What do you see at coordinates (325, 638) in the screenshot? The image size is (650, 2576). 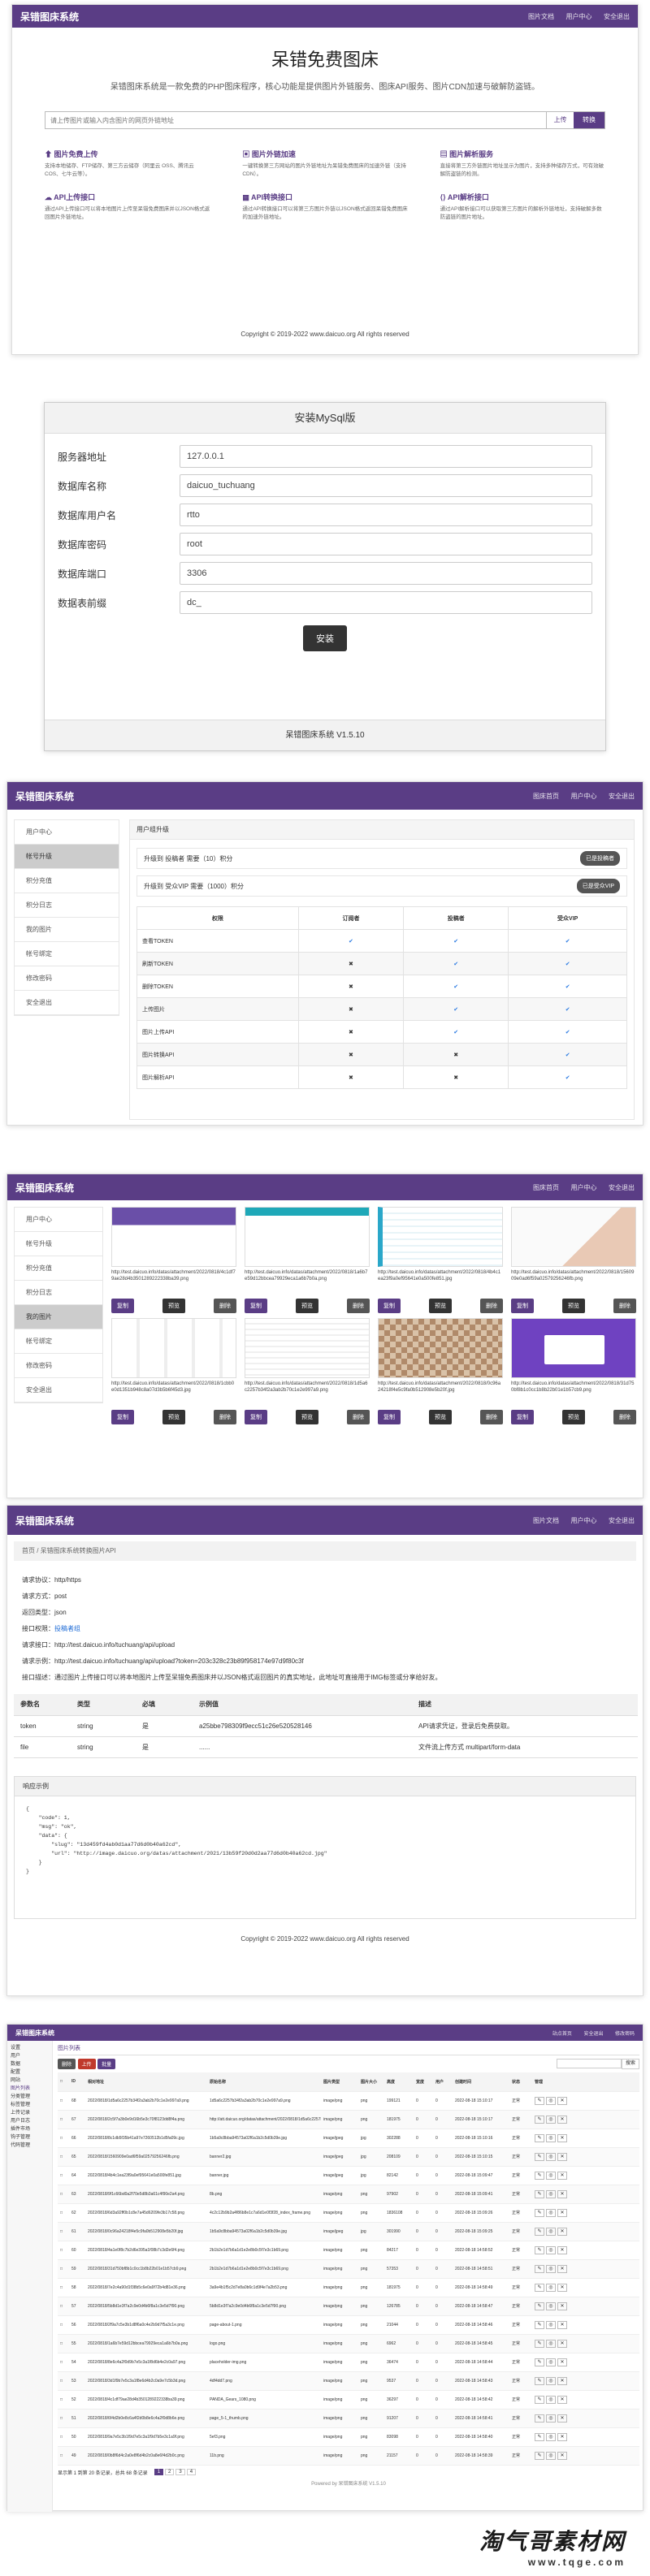 I see `install-button: 安装` at bounding box center [325, 638].